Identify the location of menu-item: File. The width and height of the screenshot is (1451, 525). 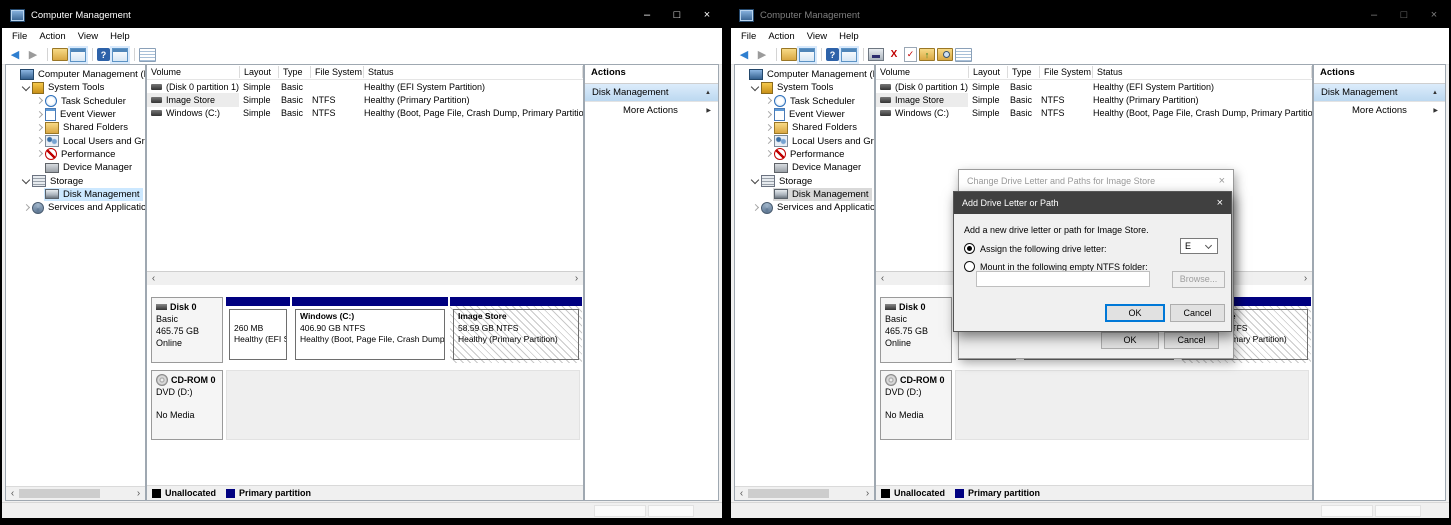
(748, 36).